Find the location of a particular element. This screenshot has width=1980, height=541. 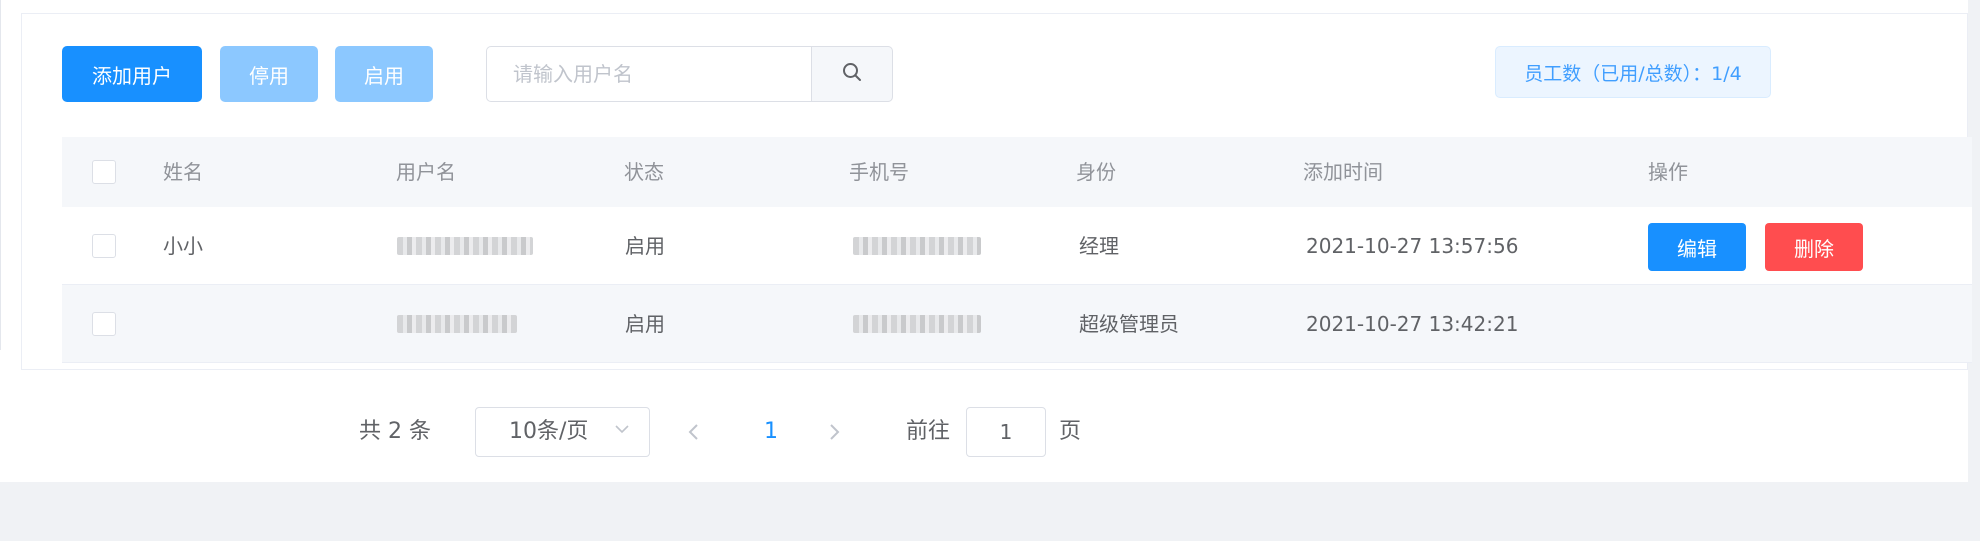

added-time: 2021-10-27 13:42:21 is located at coordinates (1412, 324).